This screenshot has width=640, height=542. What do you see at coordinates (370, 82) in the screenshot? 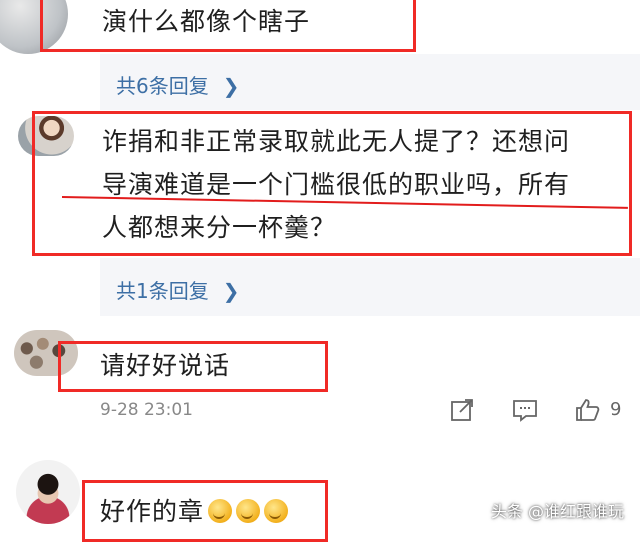
I see `reply-panel: 共6条回复 ❯` at bounding box center [370, 82].